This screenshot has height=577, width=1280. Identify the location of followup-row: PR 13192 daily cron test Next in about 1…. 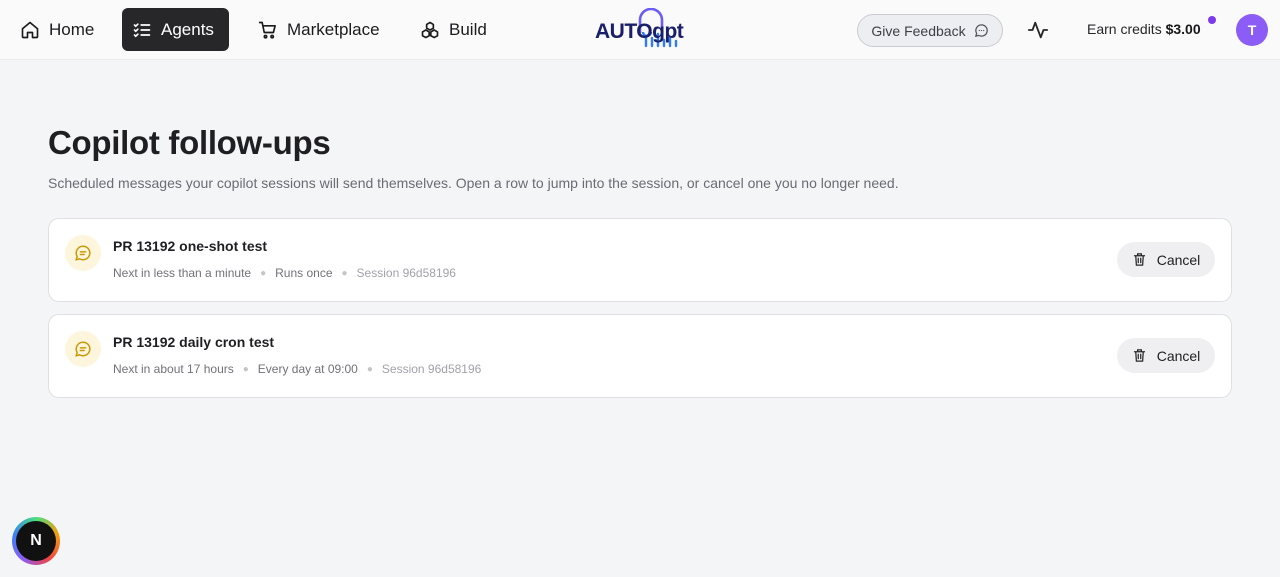
(640, 356).